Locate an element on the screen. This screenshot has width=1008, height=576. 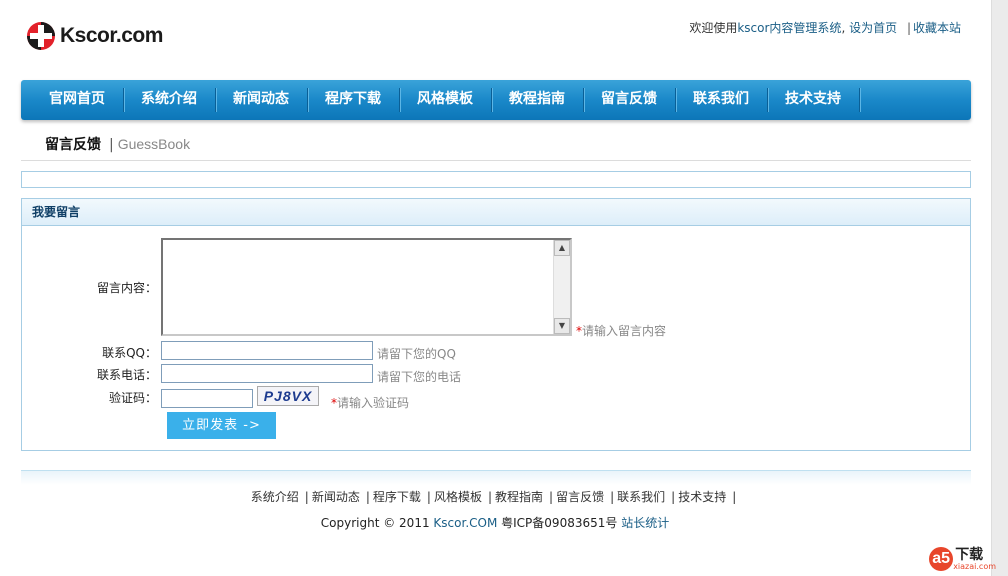
stats-link: 站长统计 is located at coordinates (645, 523).